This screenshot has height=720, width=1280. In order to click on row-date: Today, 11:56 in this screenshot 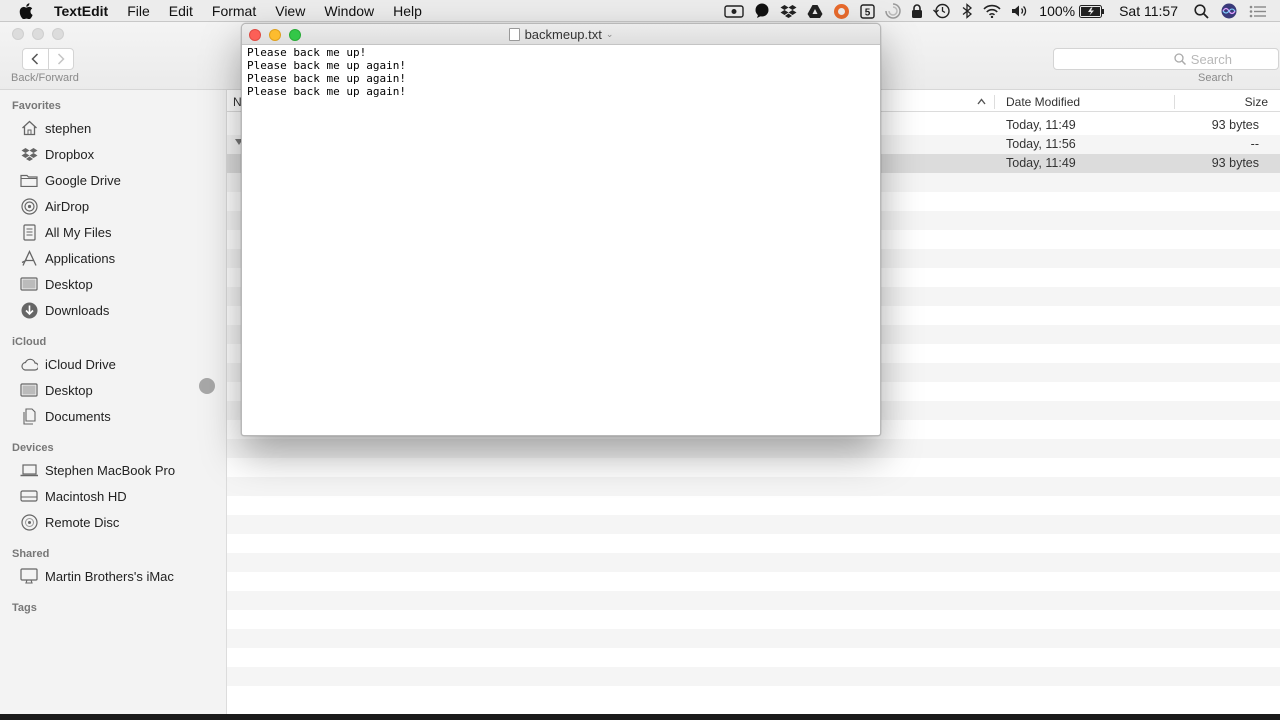, I will do `click(1041, 144)`.